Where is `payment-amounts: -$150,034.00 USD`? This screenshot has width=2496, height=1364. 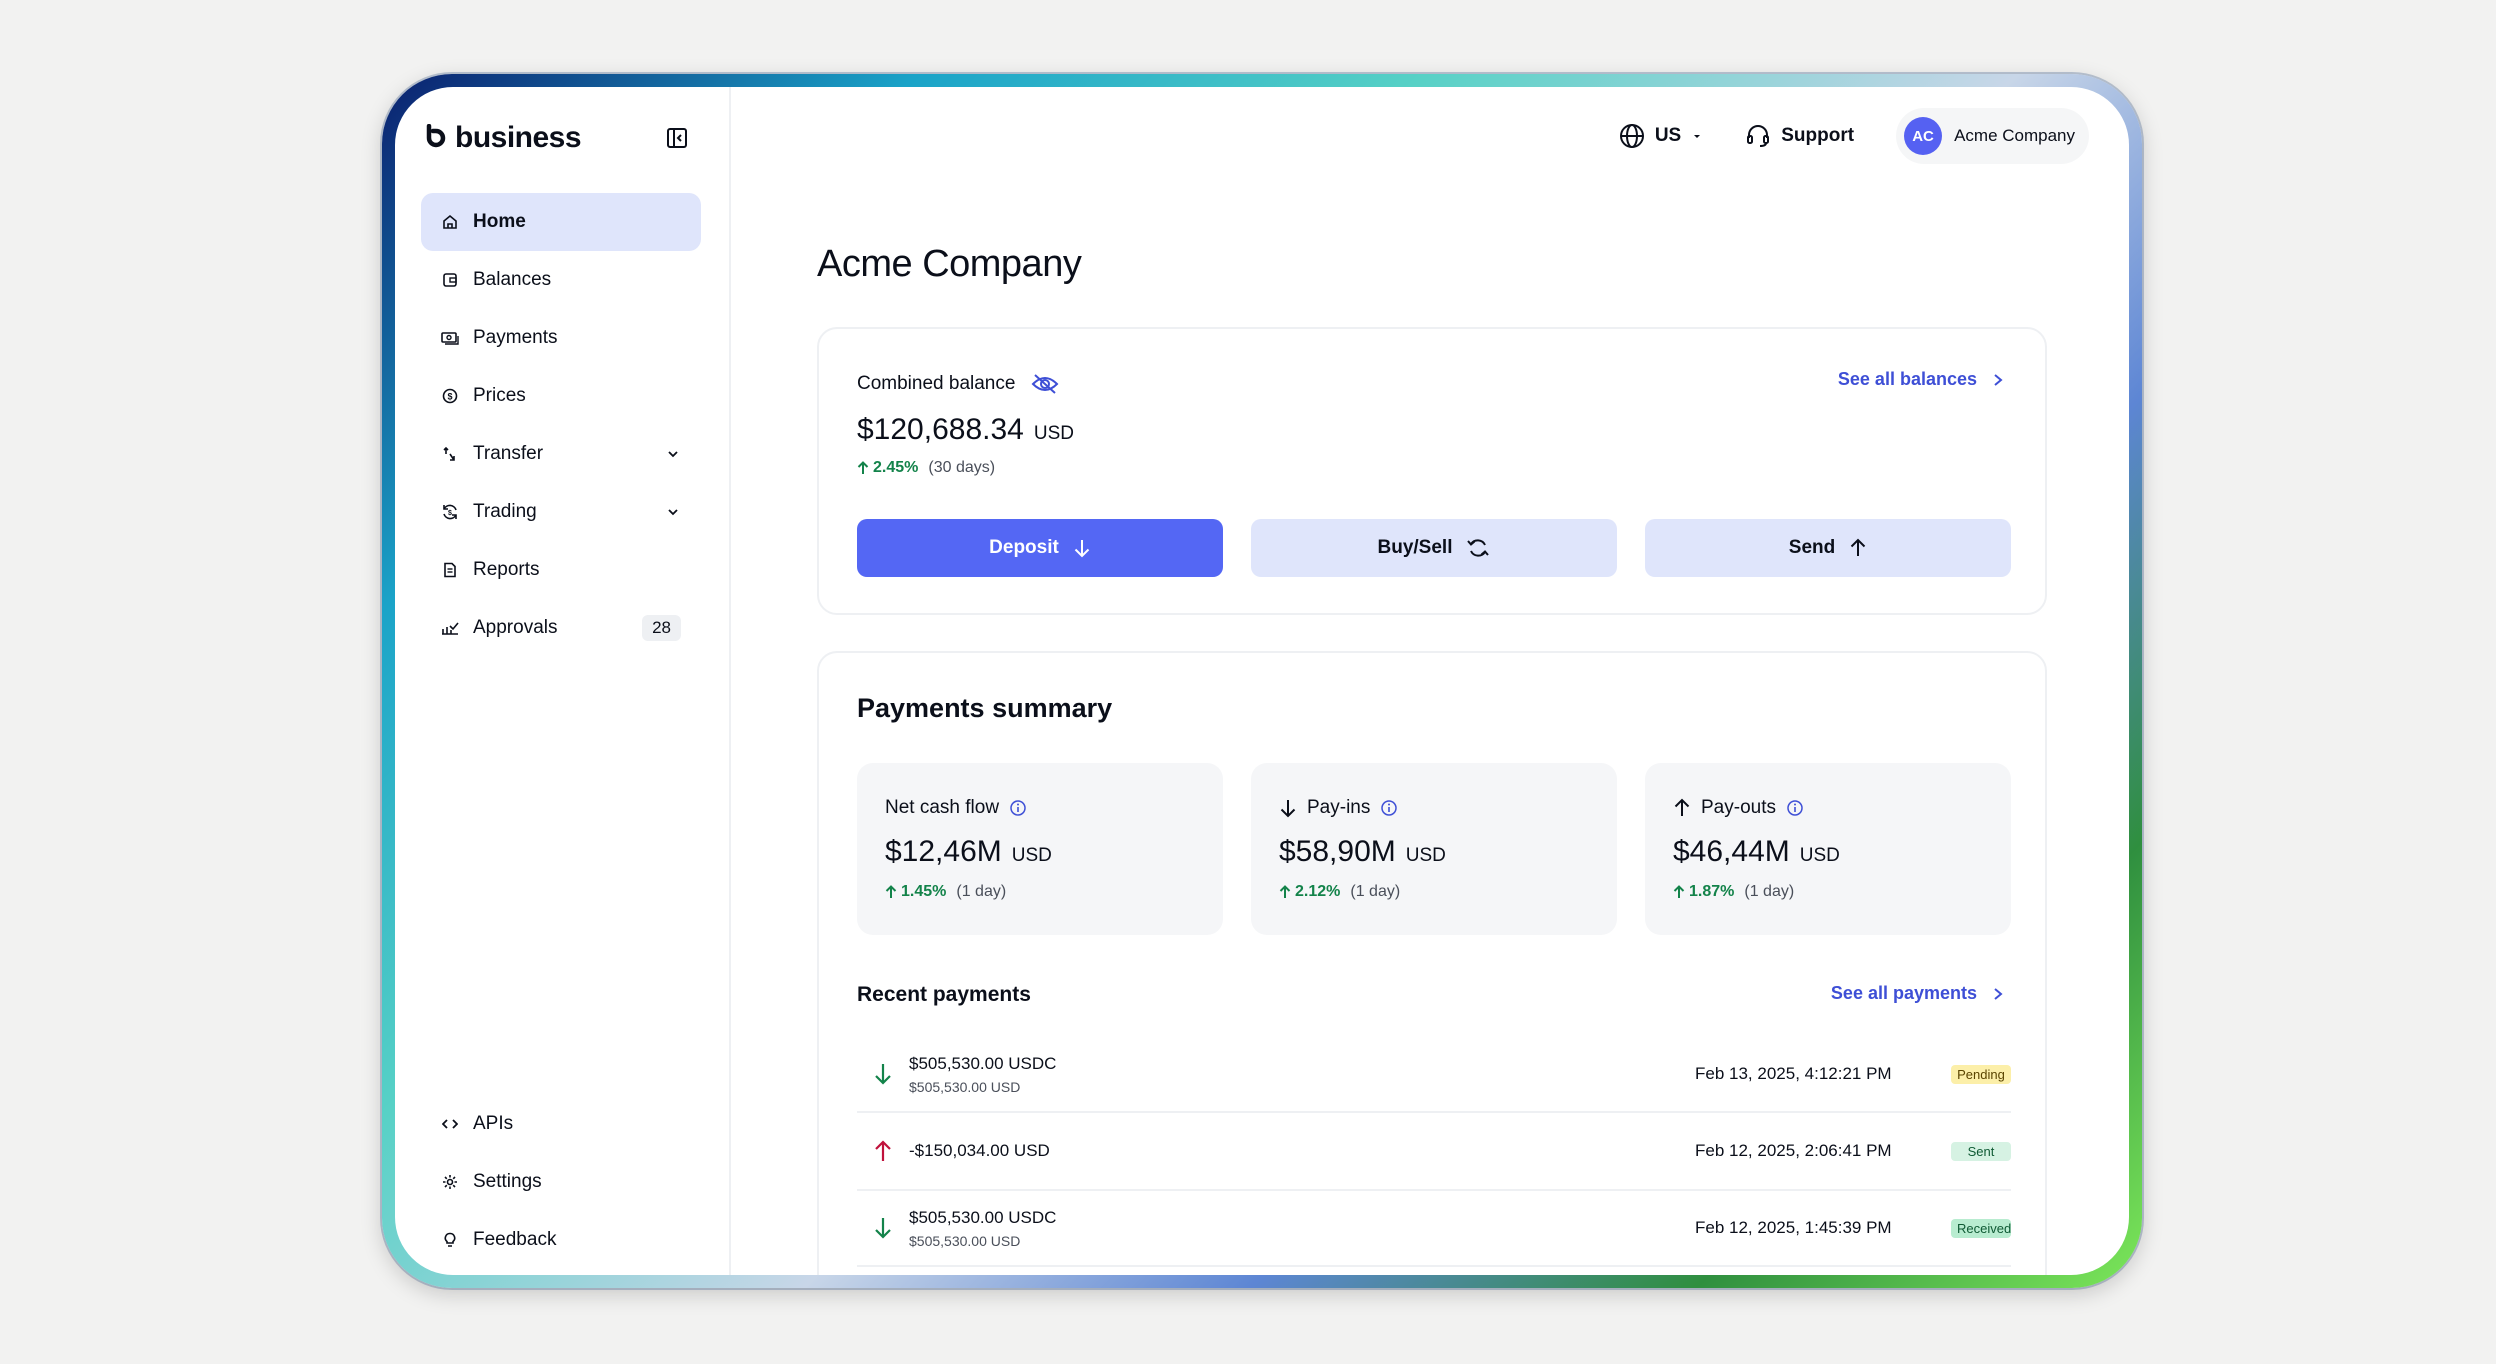
payment-amounts: -$150,034.00 USD is located at coordinates (1302, 1151).